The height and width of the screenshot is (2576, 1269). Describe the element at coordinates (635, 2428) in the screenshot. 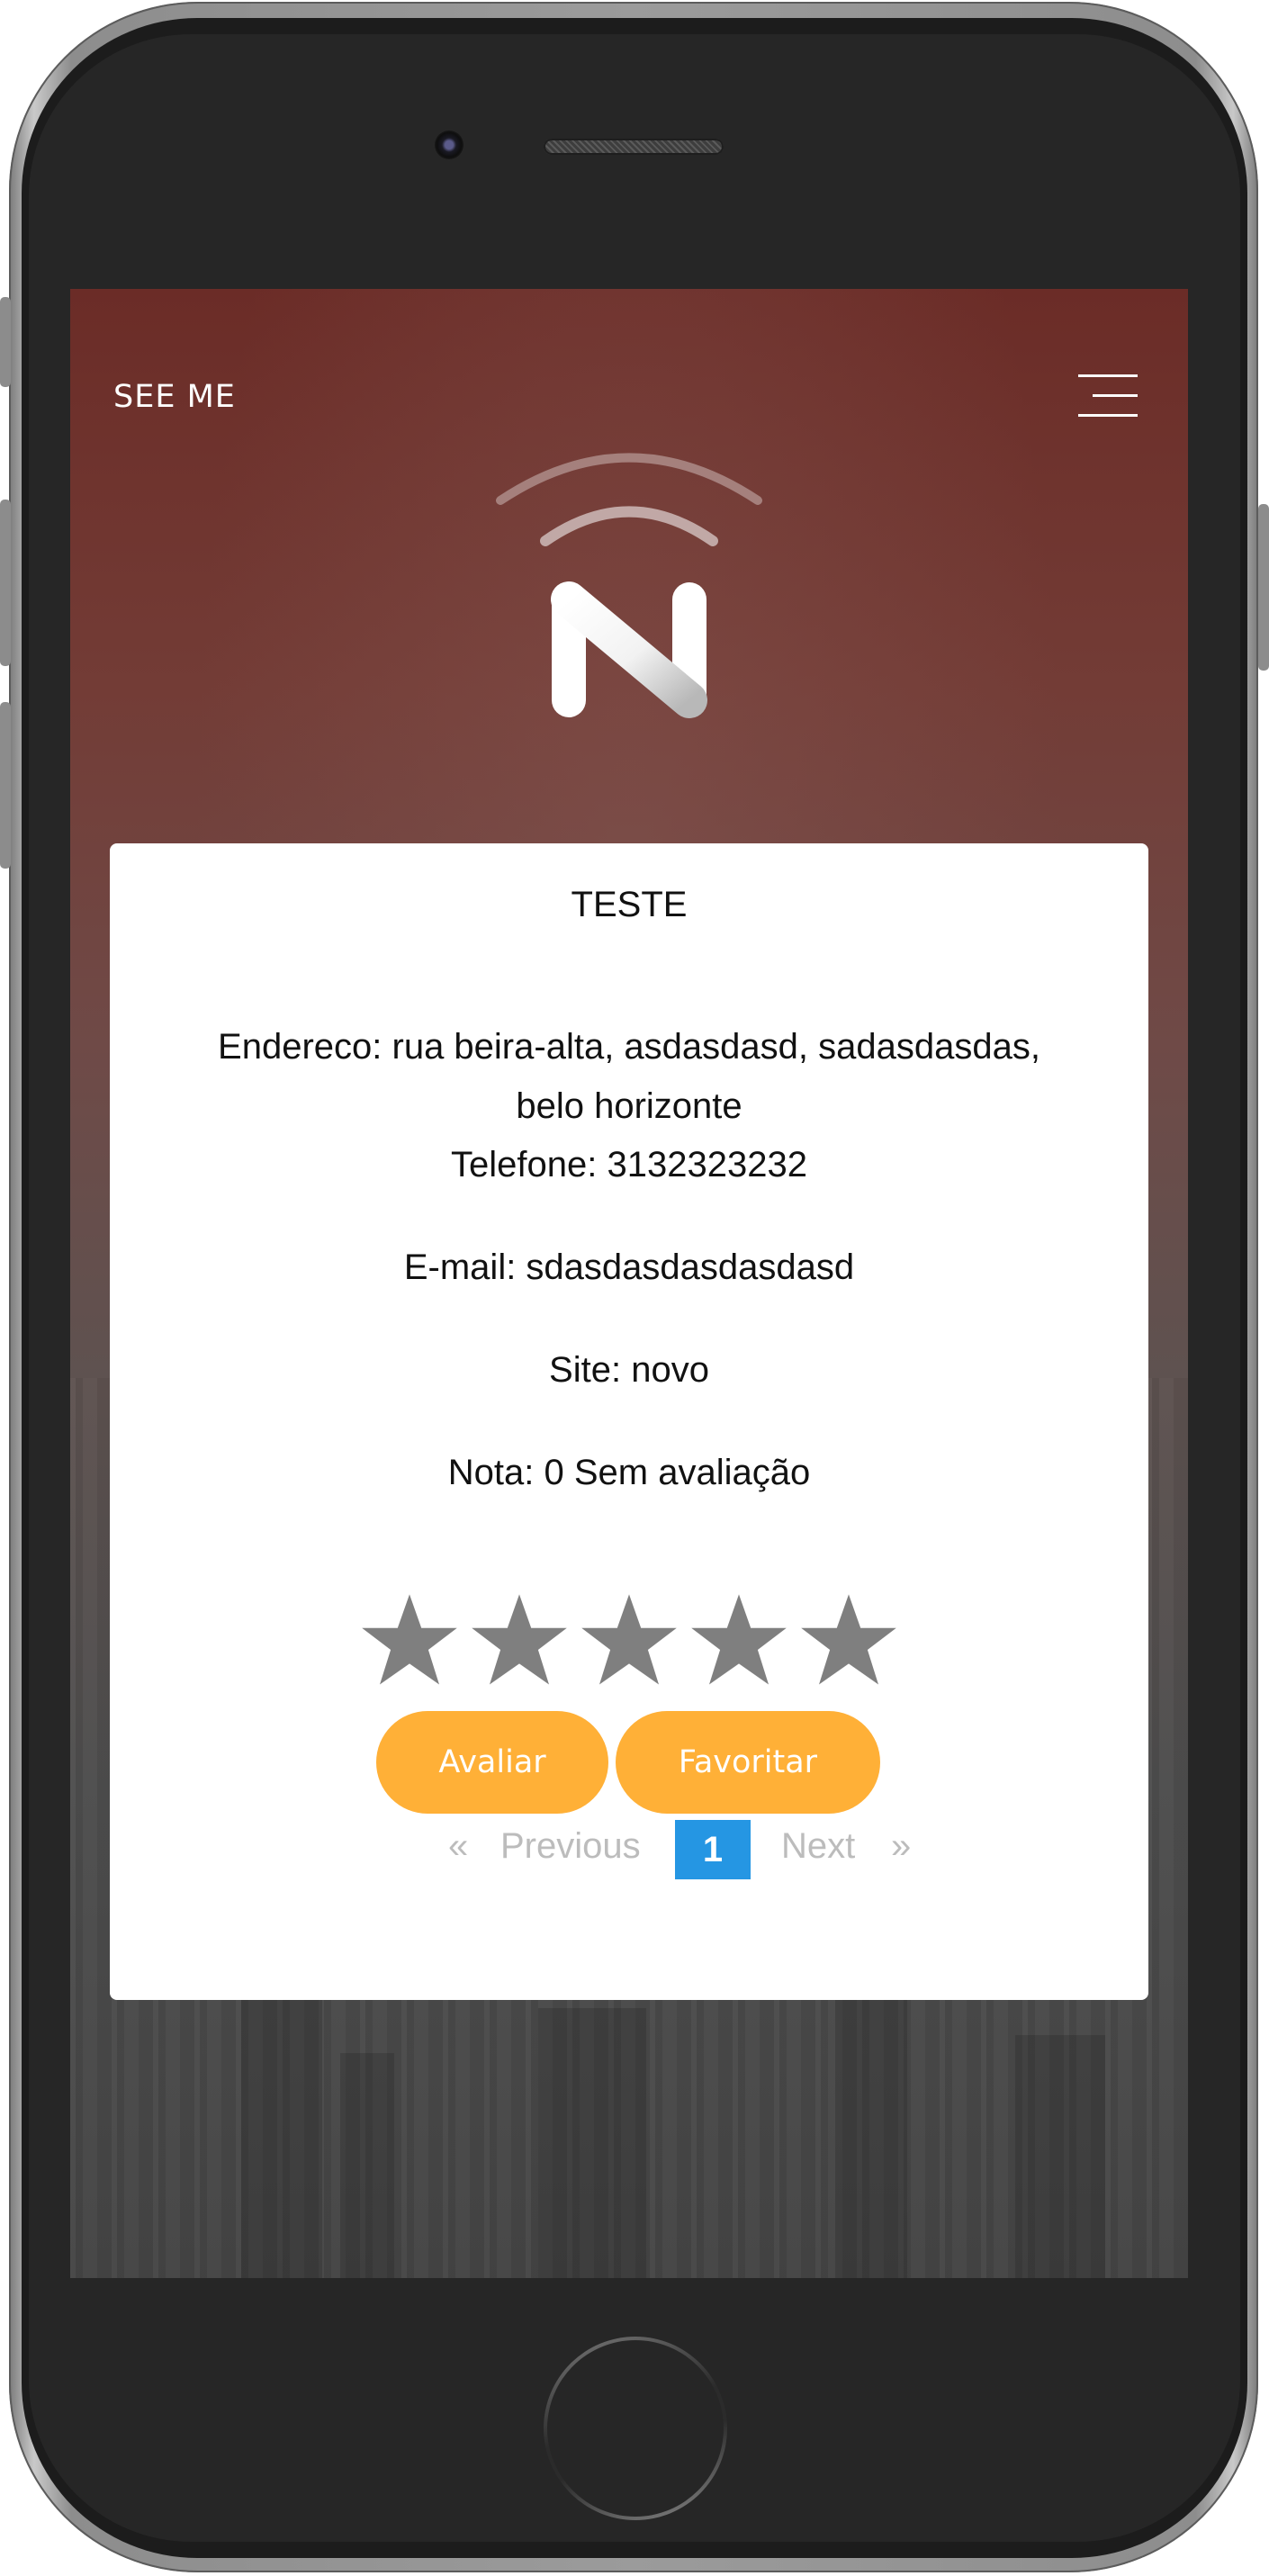

I see `home-button` at that location.